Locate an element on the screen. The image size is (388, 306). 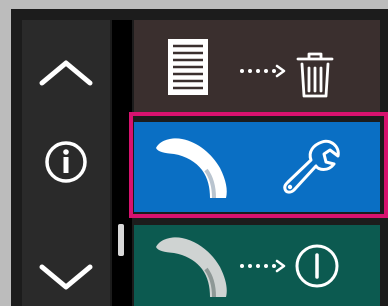
info-icon is located at coordinates (66, 162).